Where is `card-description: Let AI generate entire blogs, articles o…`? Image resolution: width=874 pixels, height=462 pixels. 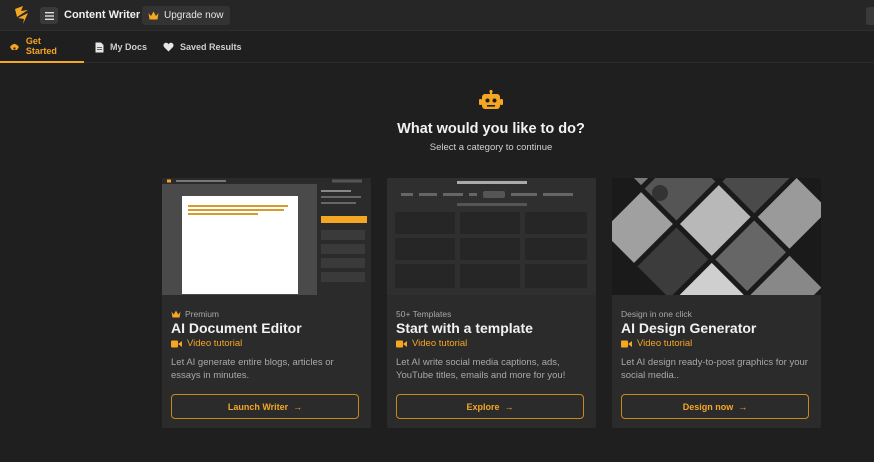 card-description: Let AI generate entire blogs, articles o… is located at coordinates (252, 369).